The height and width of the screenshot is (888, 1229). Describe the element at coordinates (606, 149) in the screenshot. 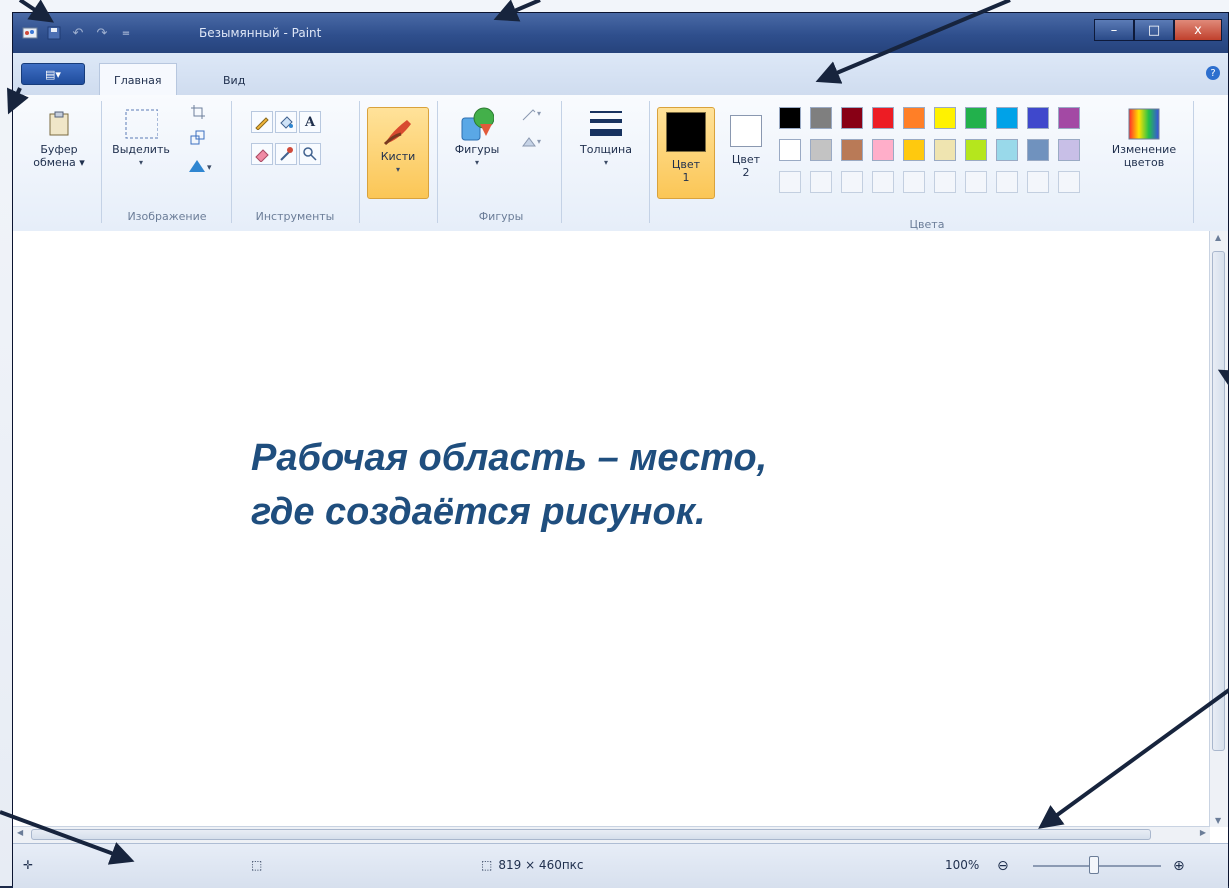

I see `thickness-label: Толщина` at that location.